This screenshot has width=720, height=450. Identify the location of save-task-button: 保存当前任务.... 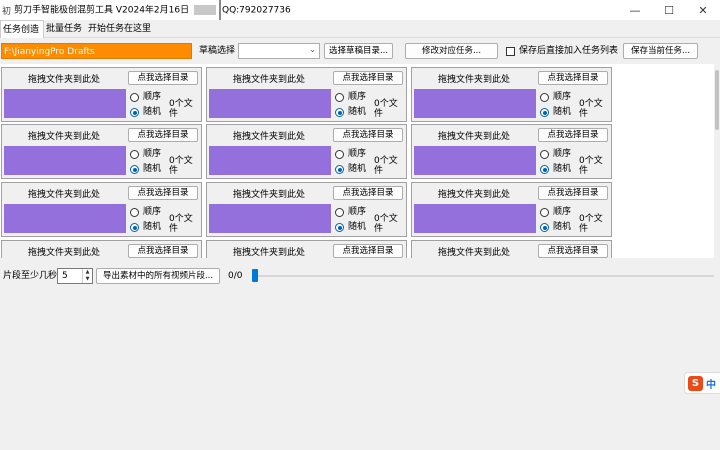
(660, 51).